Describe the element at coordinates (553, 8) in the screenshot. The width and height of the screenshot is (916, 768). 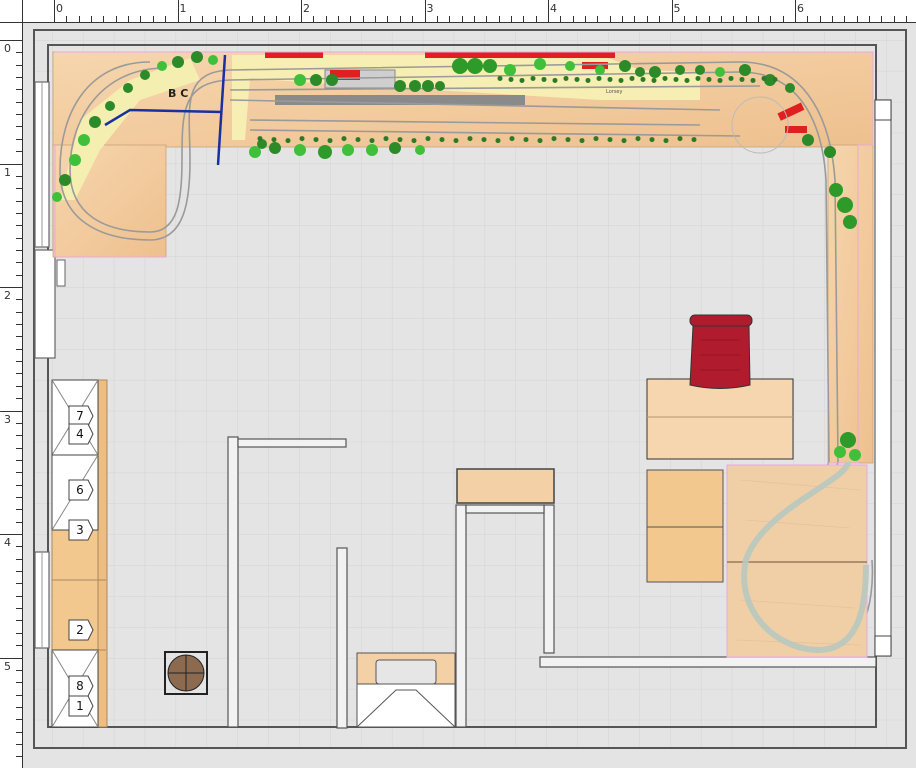
I see `ruler-top-label: 4` at that location.